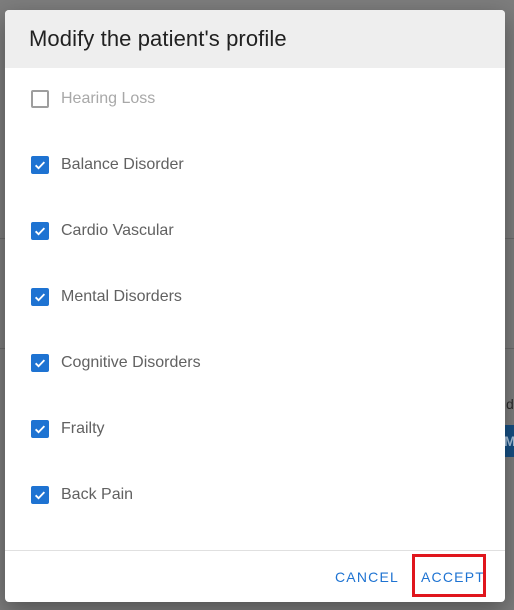 This screenshot has width=514, height=610. Describe the element at coordinates (453, 577) in the screenshot. I see `accept-button: ACCEPT` at that location.